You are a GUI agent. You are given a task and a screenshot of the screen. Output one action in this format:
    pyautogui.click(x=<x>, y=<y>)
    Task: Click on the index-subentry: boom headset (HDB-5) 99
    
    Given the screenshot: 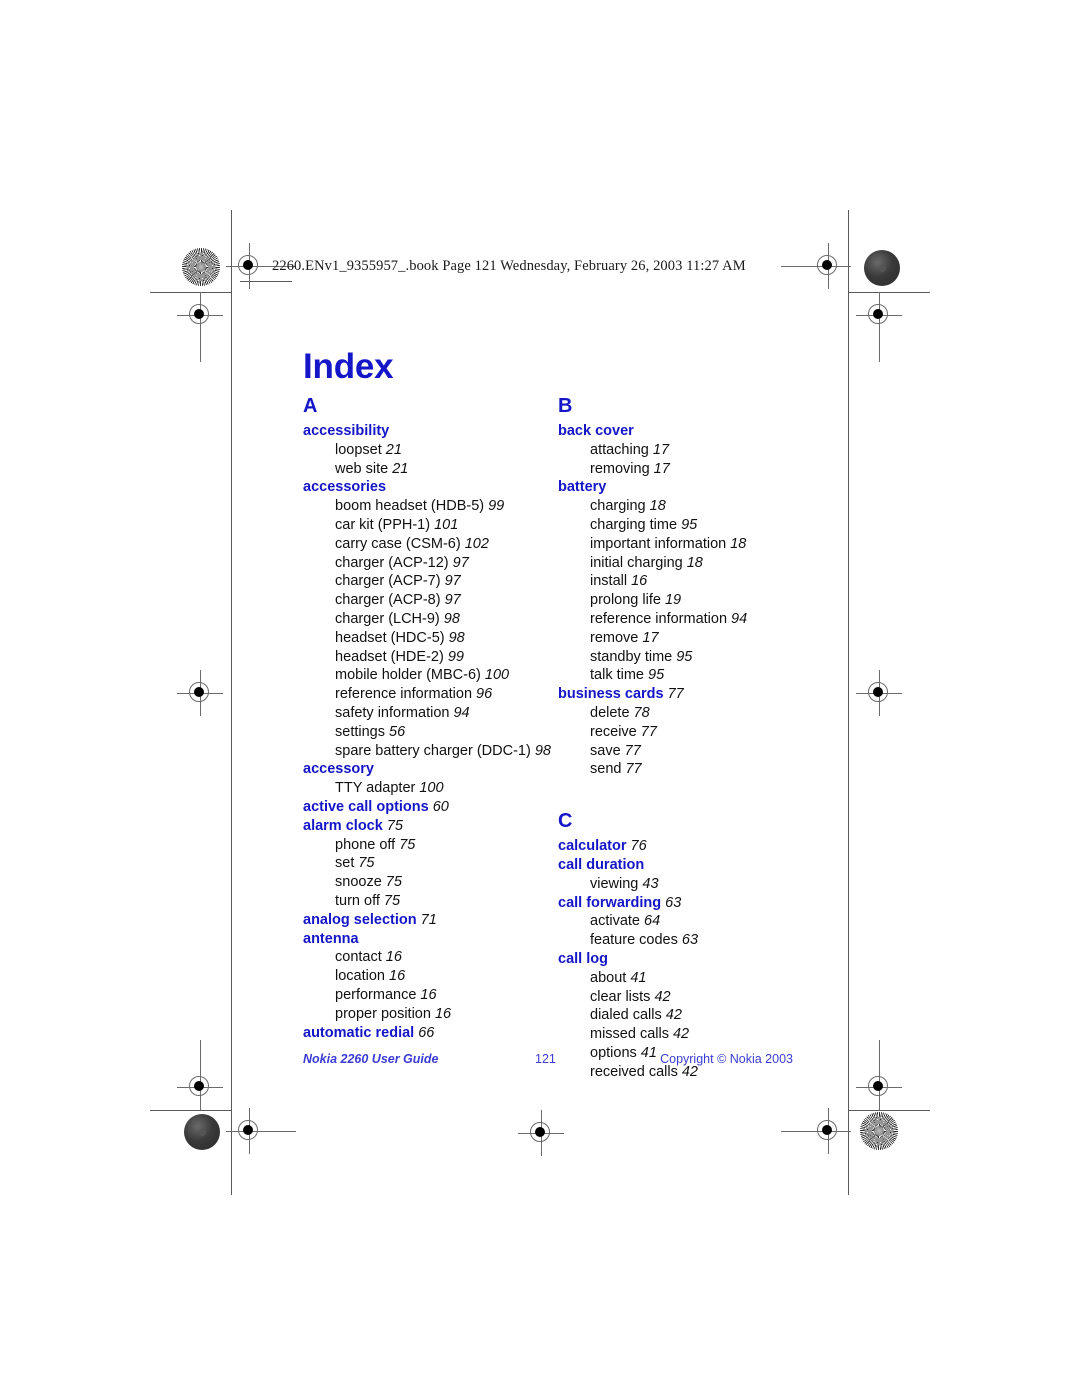 What is the action you would take?
    pyautogui.click(x=429, y=506)
    